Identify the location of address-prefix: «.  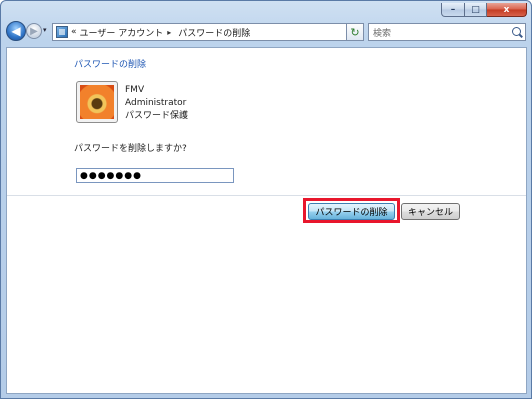
(74, 32).